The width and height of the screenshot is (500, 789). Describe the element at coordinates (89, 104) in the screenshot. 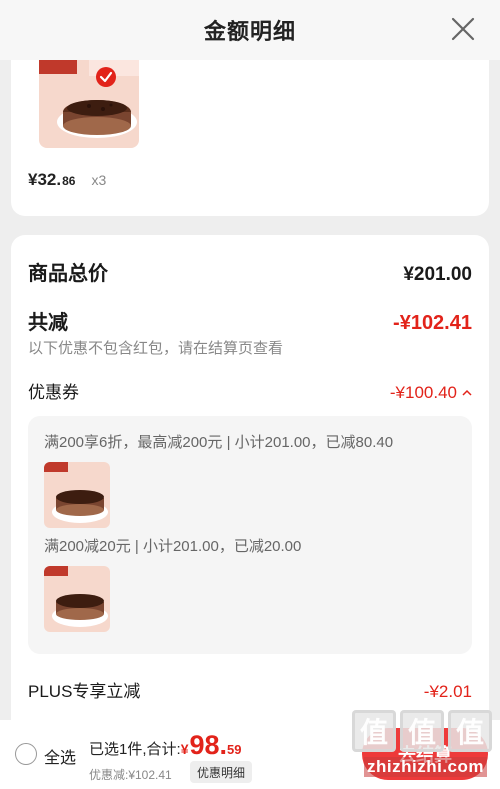

I see `product-image` at that location.